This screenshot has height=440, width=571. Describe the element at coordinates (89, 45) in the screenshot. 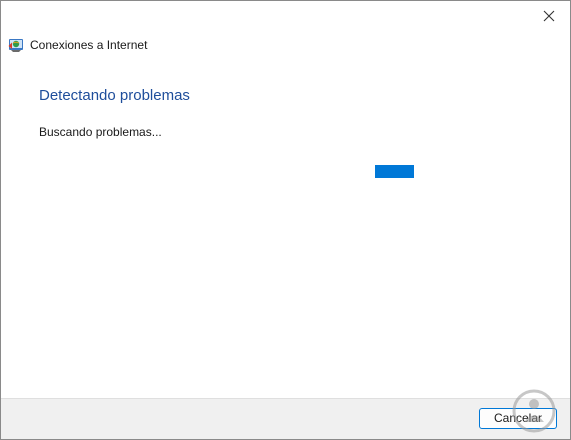

I see `window-title: Conexiones a Internet` at that location.